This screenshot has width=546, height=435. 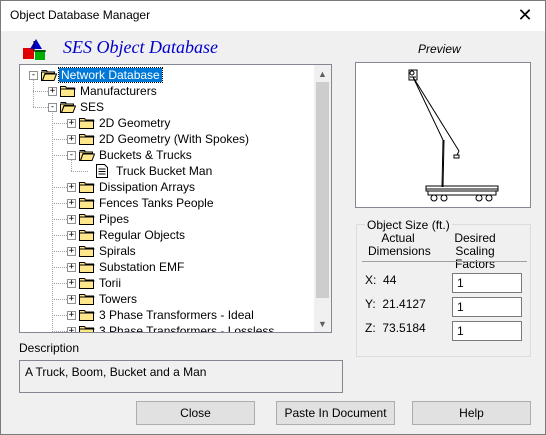 I want to click on tree-item: - Buckets & Trucks, so click(x=168, y=155).